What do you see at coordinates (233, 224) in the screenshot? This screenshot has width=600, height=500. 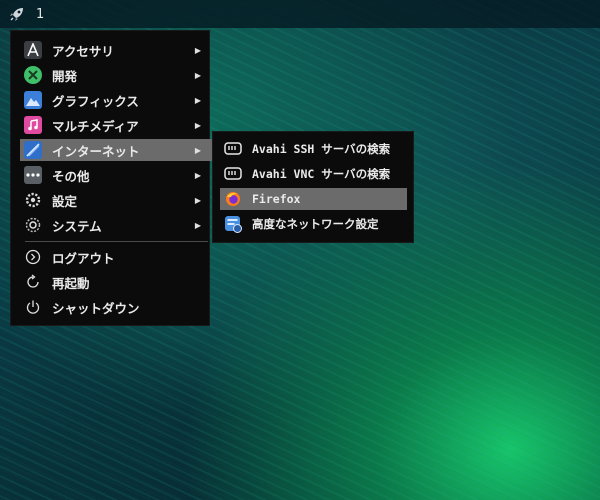 I see `network-settings-icon` at bounding box center [233, 224].